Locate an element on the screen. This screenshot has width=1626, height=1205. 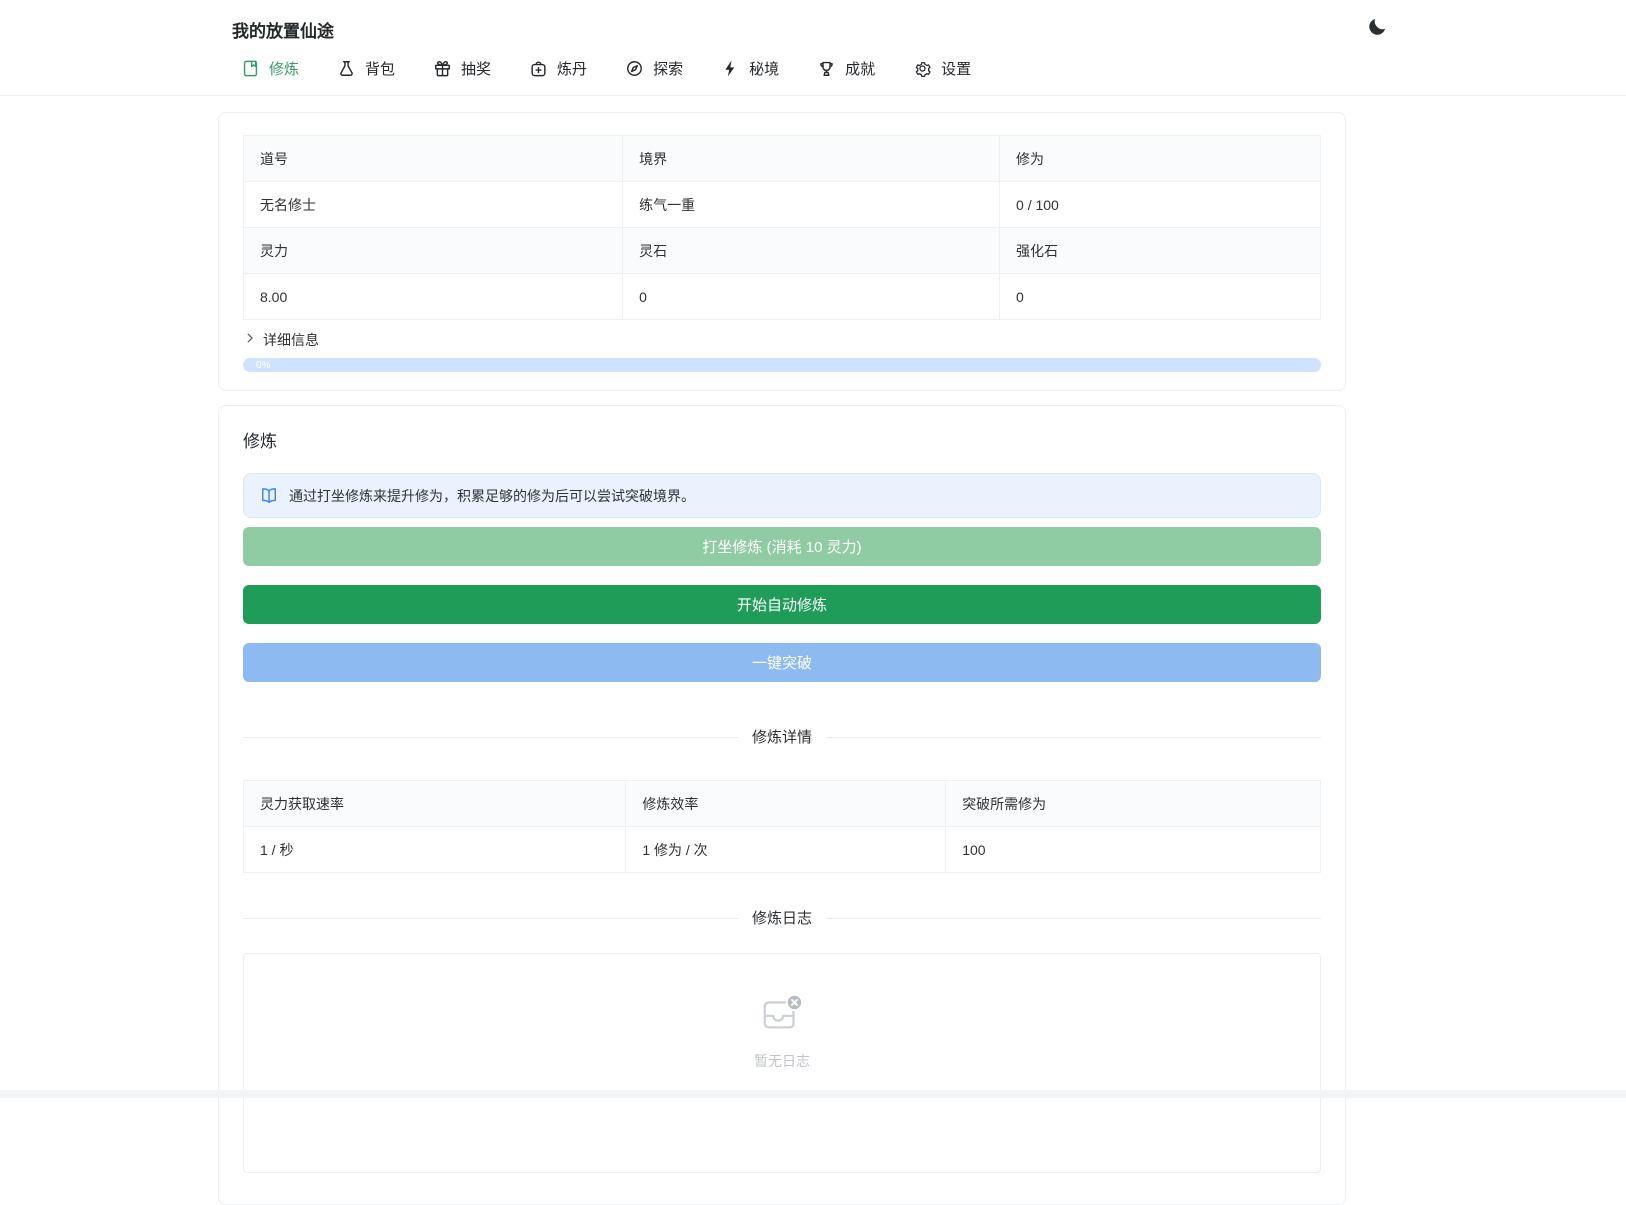
tab-label: 探索 is located at coordinates (668, 68).